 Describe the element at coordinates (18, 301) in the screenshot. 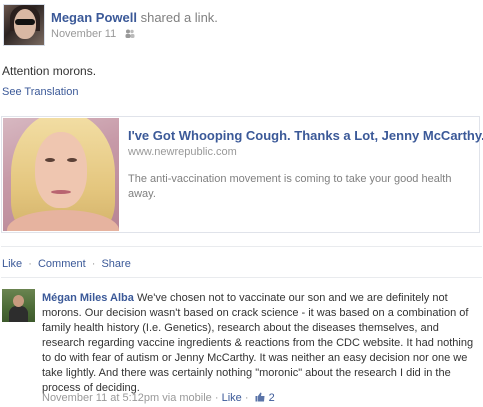

I see `commenter-avatar-head` at that location.